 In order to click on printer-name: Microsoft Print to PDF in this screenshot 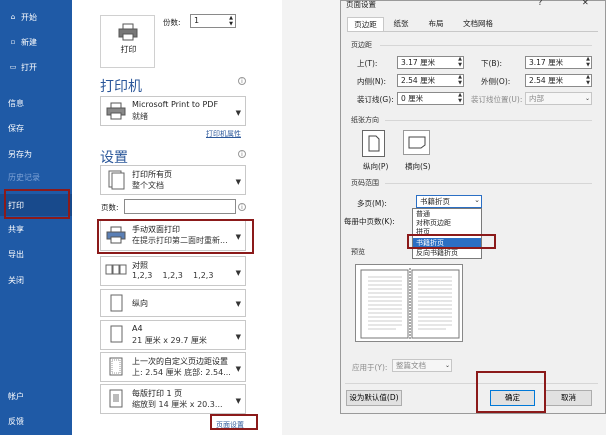, I will do `click(175, 104)`.